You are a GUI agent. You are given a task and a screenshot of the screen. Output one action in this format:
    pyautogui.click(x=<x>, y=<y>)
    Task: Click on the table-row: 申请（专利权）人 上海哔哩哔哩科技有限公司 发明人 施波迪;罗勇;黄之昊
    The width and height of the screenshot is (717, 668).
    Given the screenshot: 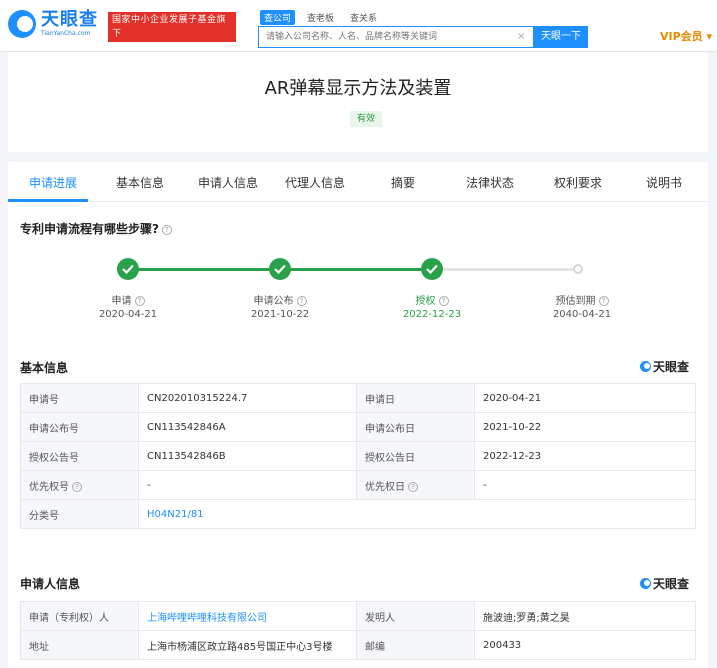 What is the action you would take?
    pyautogui.click(x=358, y=616)
    